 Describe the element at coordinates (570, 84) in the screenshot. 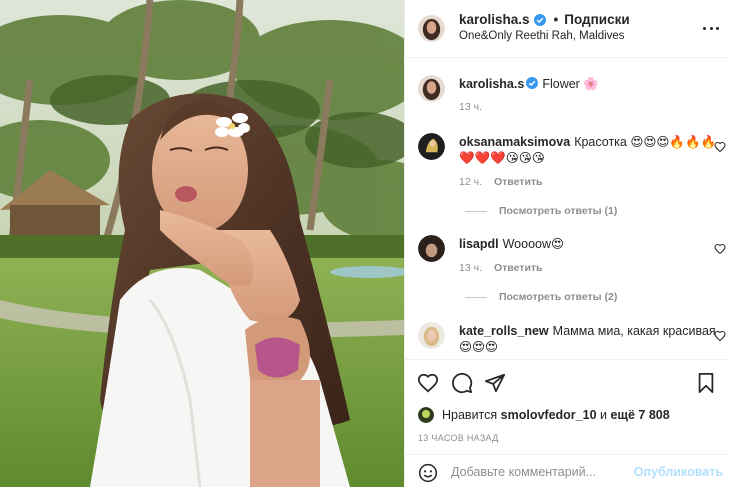

I see `caption-body: Flower 🌸` at that location.